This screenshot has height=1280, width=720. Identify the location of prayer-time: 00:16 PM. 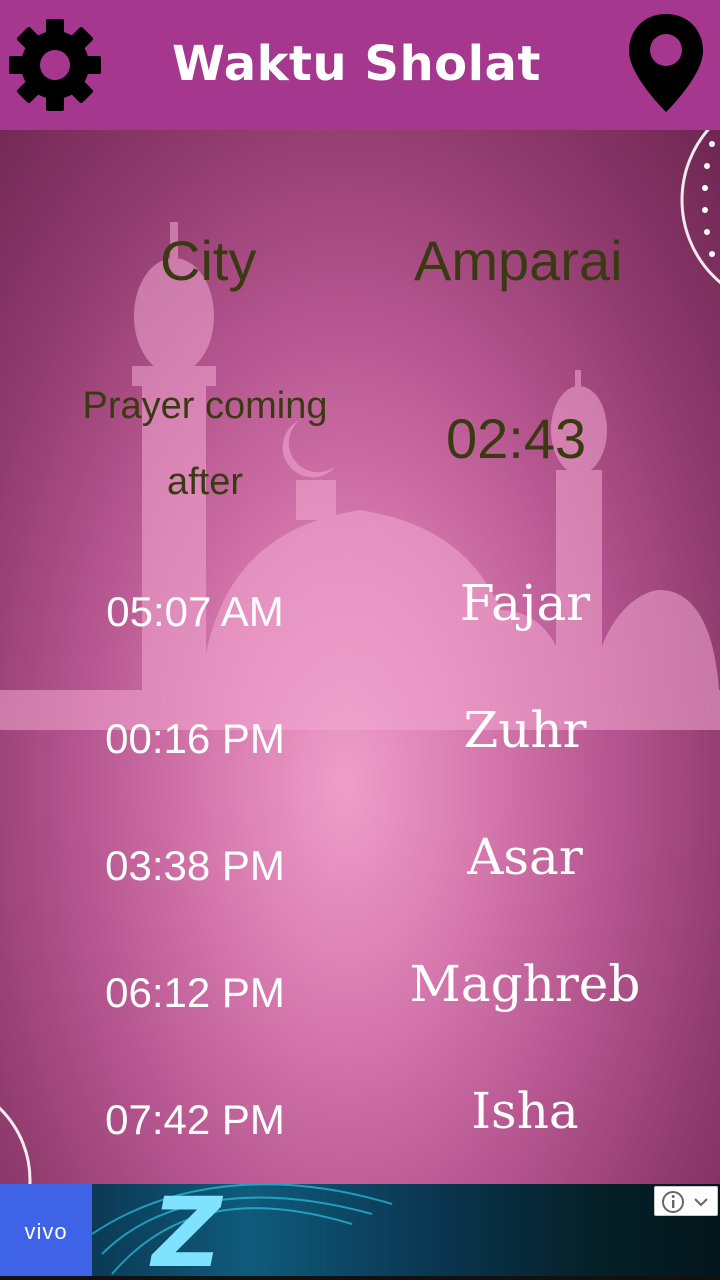
(195, 738).